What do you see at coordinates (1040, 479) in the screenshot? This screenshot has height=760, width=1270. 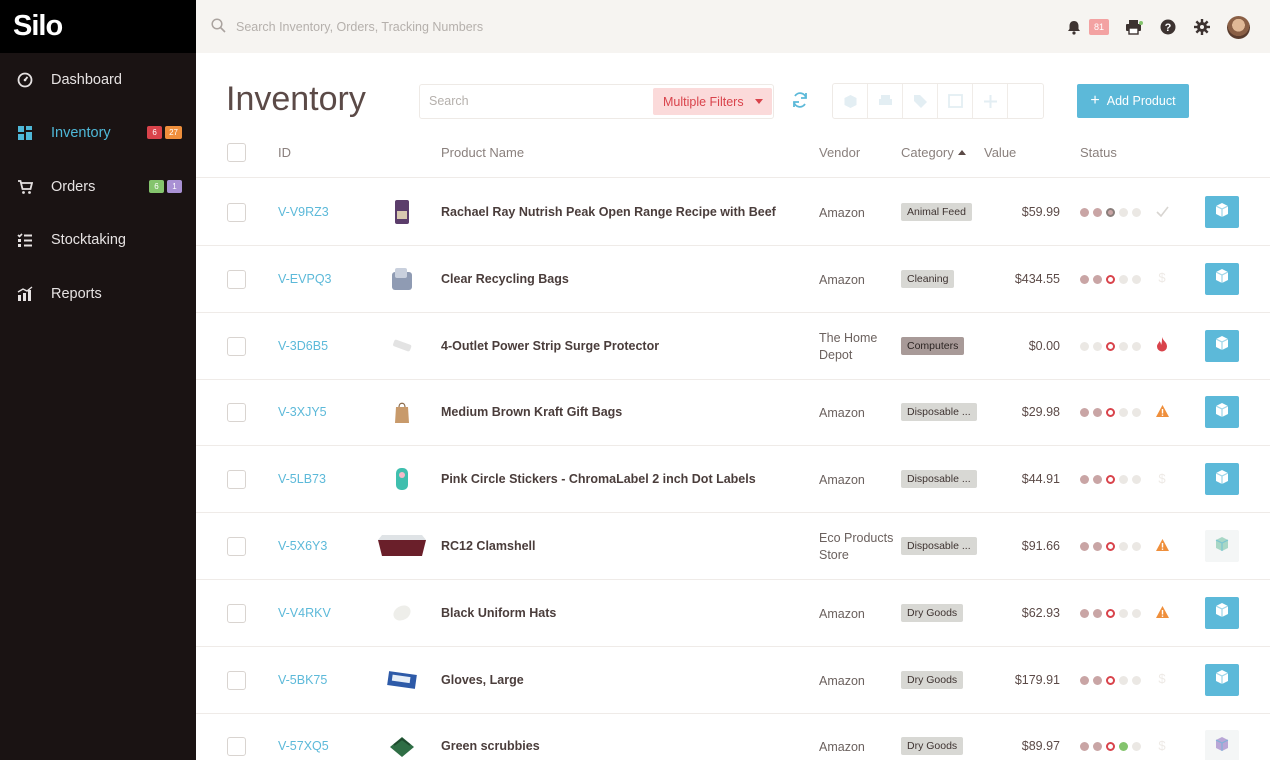 I see `product-value: $44.91` at bounding box center [1040, 479].